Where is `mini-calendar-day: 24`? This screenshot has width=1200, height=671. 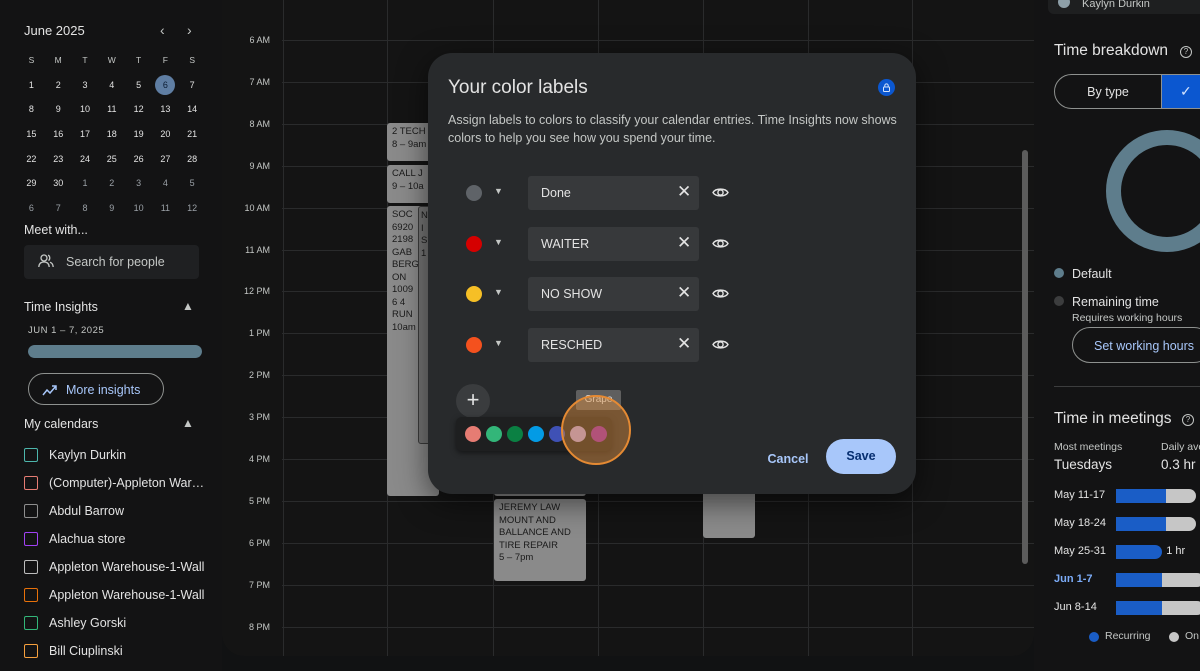 mini-calendar-day: 24 is located at coordinates (85, 159).